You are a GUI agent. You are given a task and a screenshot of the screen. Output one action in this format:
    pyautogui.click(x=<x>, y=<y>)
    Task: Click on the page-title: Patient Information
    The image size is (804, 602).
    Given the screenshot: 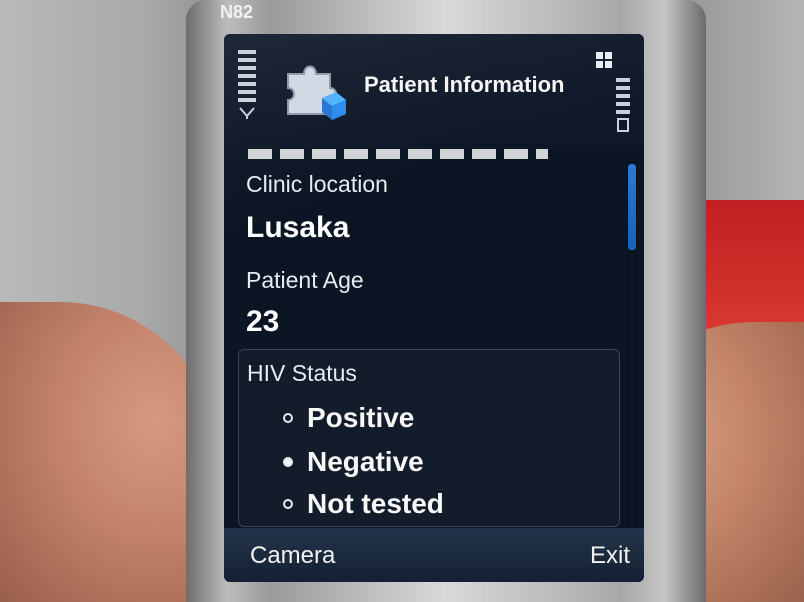 What is the action you would take?
    pyautogui.click(x=464, y=84)
    